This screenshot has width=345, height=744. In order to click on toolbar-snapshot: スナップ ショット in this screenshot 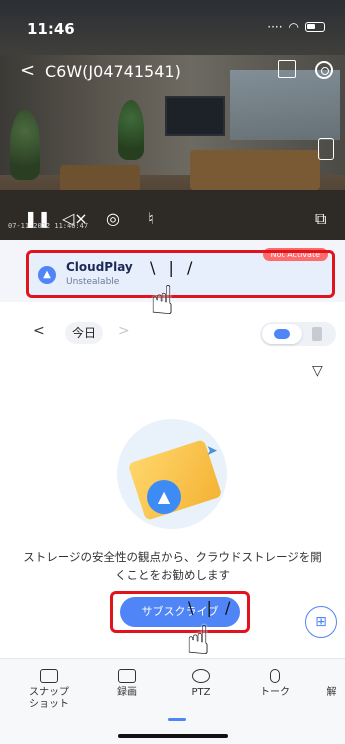, I will do `click(49, 690)`.